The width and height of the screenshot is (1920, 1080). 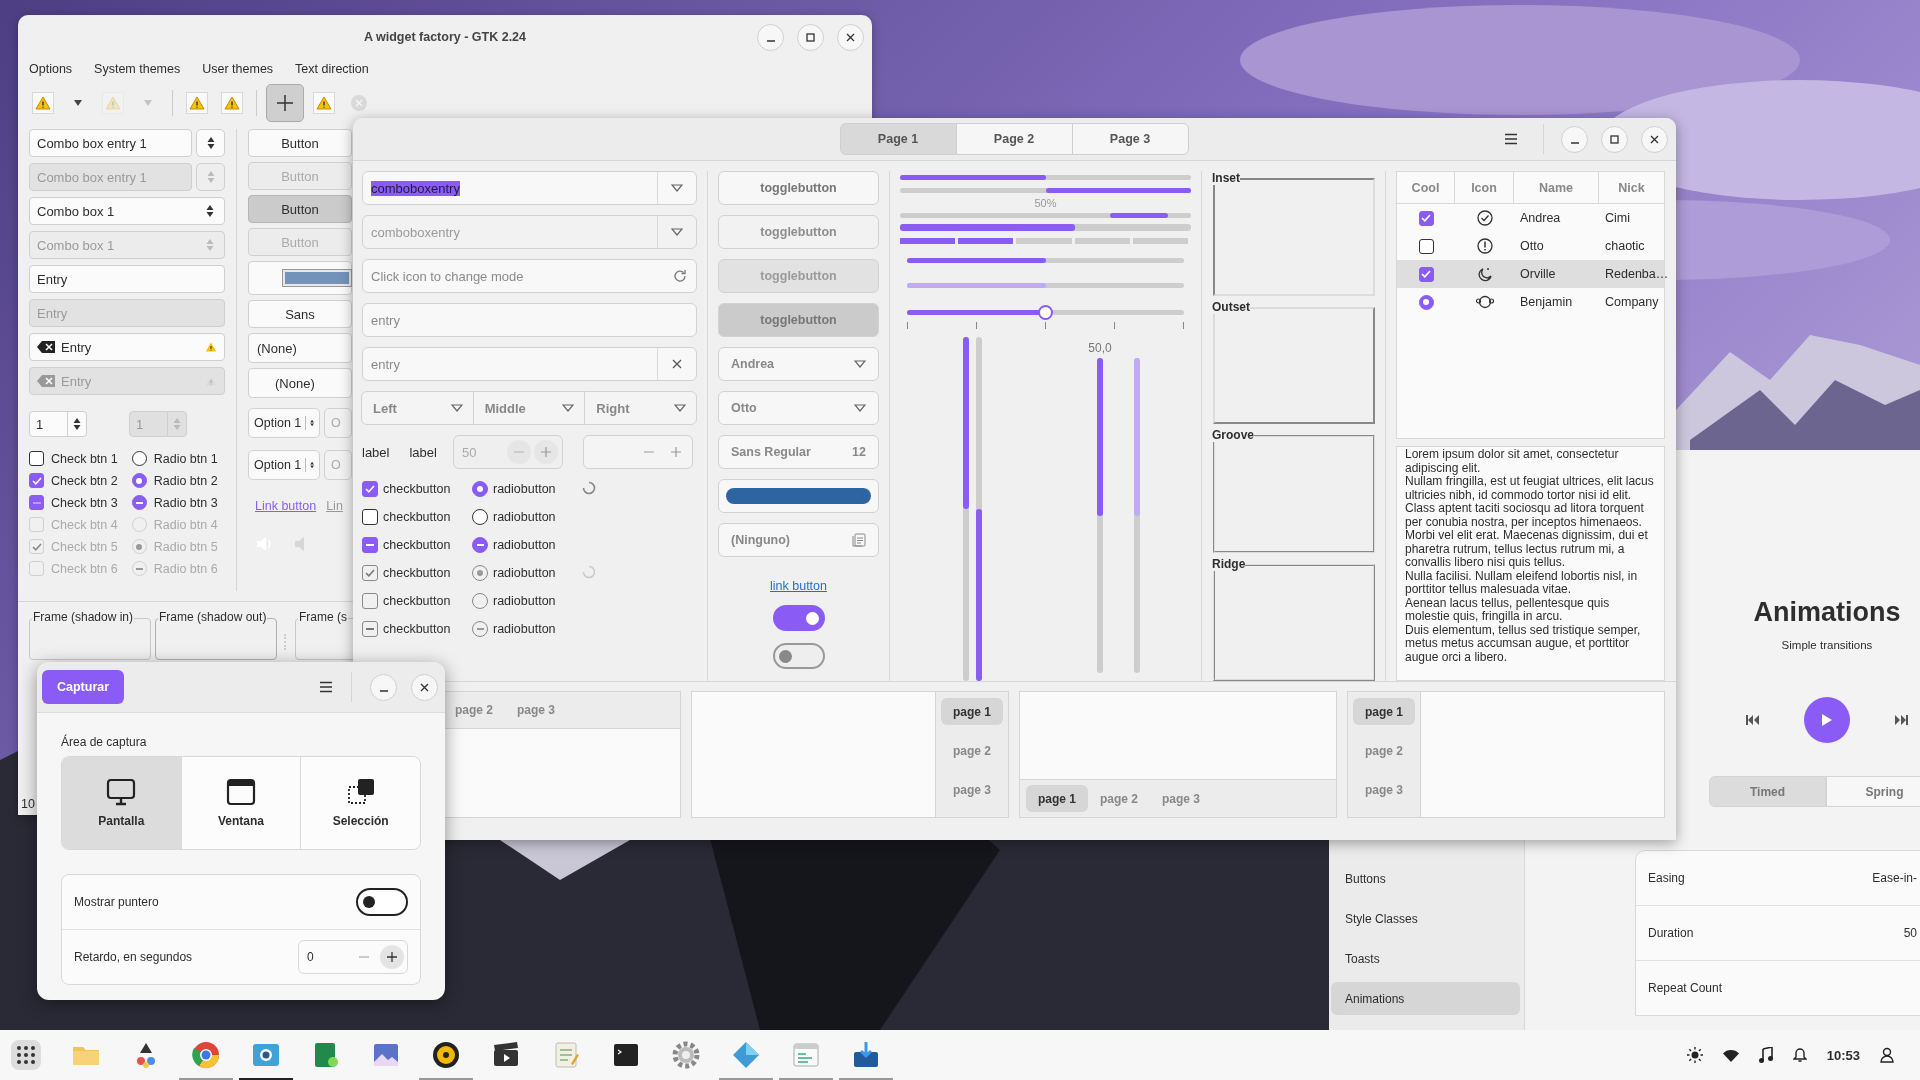 What do you see at coordinates (51, 69) in the screenshot?
I see `menu-item: Options` at bounding box center [51, 69].